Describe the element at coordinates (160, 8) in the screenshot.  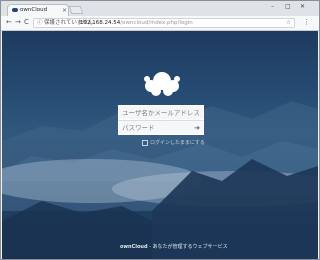
I see `title-bar: ownCloud × – □ ✕` at that location.